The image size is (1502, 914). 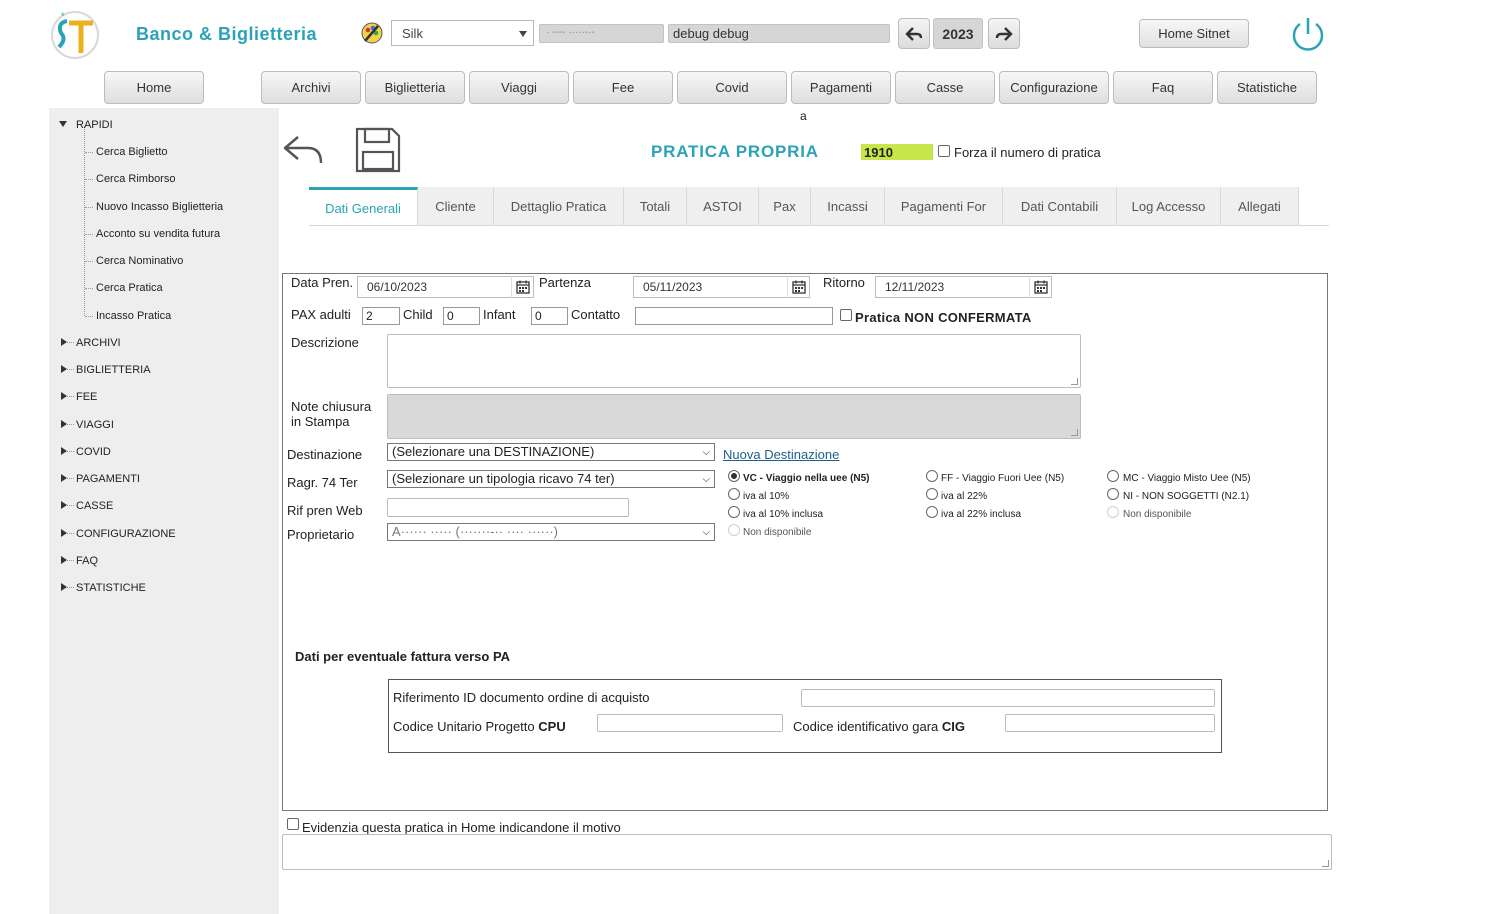 What do you see at coordinates (803, 116) in the screenshot?
I see `nav-submenu-label: a` at bounding box center [803, 116].